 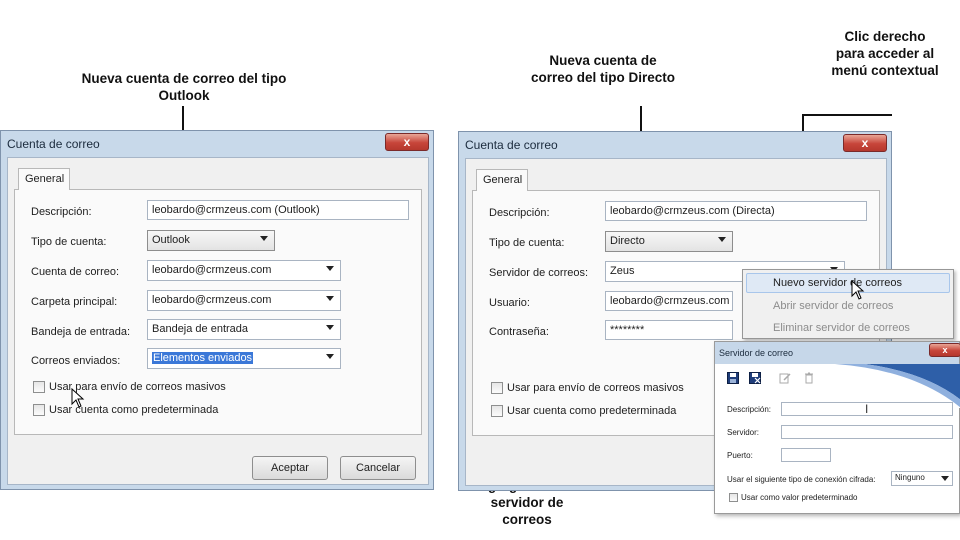 I want to click on bandeja-entrada-select: Bandeja de entrada, so click(x=244, y=329).